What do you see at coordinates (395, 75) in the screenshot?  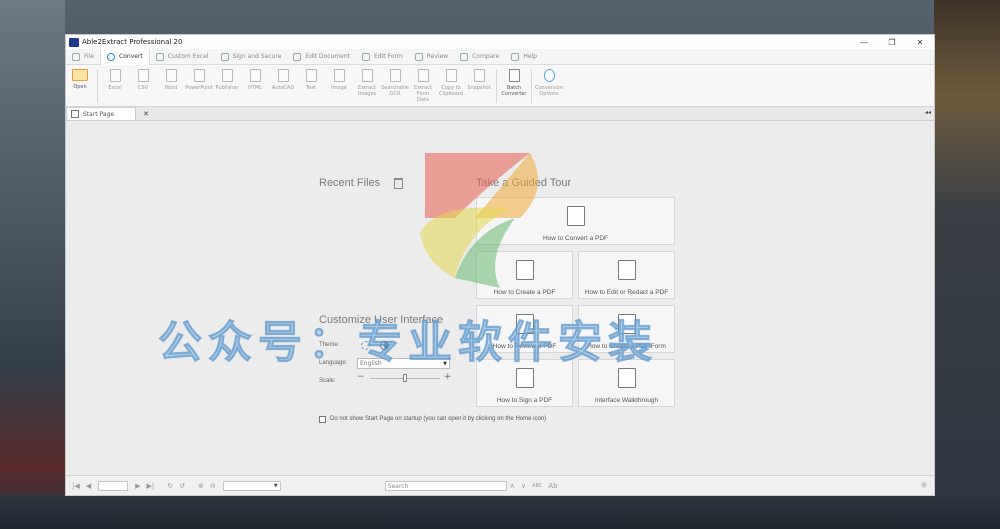 I see `ocr-icon` at bounding box center [395, 75].